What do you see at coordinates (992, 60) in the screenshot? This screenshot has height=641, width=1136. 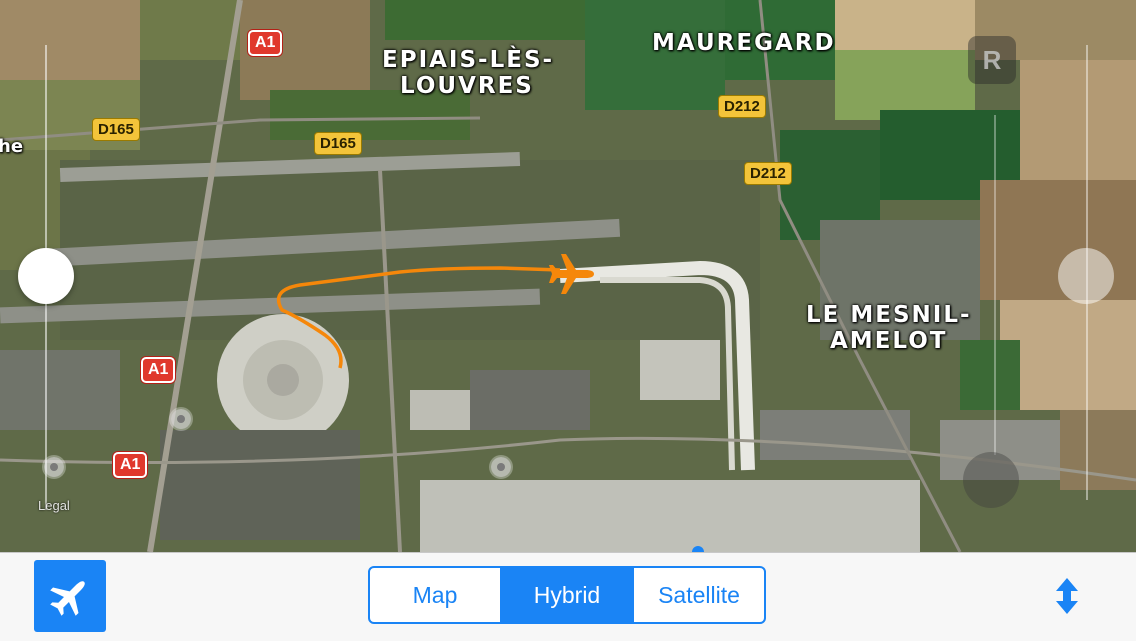 I see `rotate-map-button: R` at bounding box center [992, 60].